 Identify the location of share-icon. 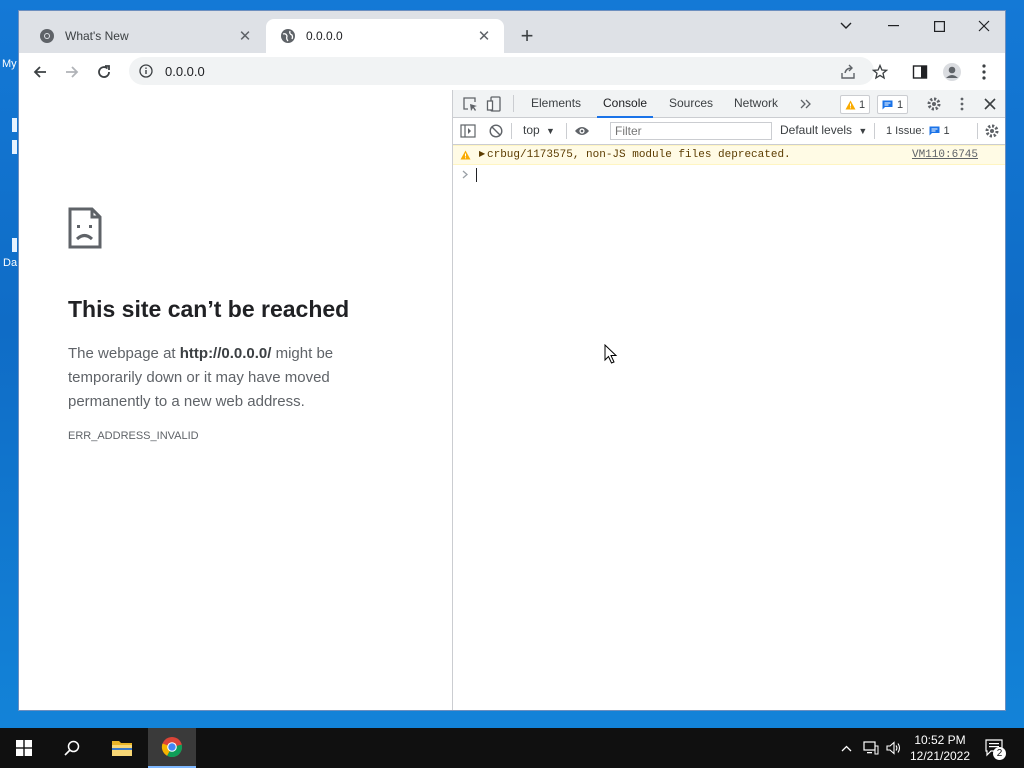
(848, 71).